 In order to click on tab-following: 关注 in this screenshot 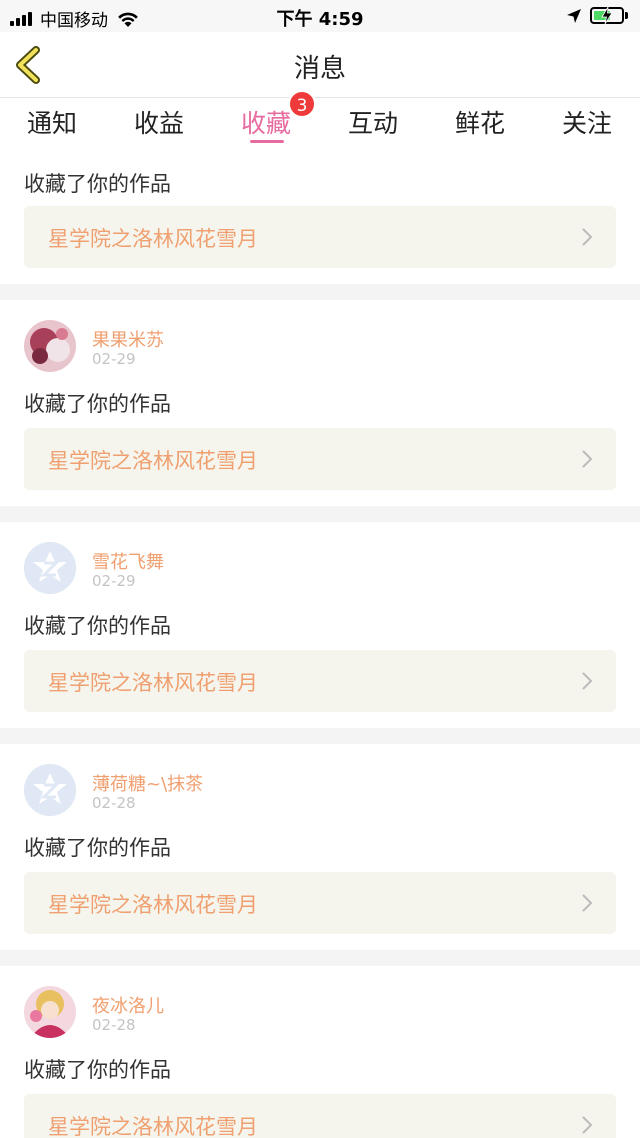, I will do `click(587, 122)`.